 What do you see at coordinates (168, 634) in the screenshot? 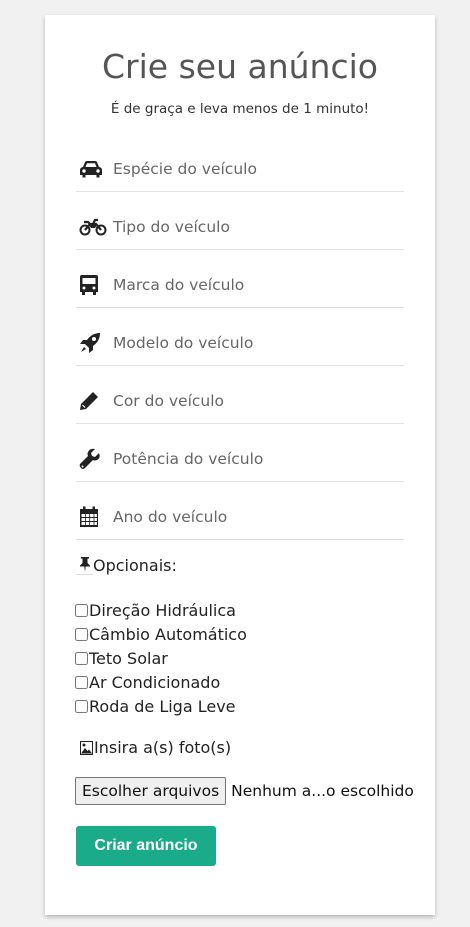
I see `optional-label: Câmbio Automático` at bounding box center [168, 634].